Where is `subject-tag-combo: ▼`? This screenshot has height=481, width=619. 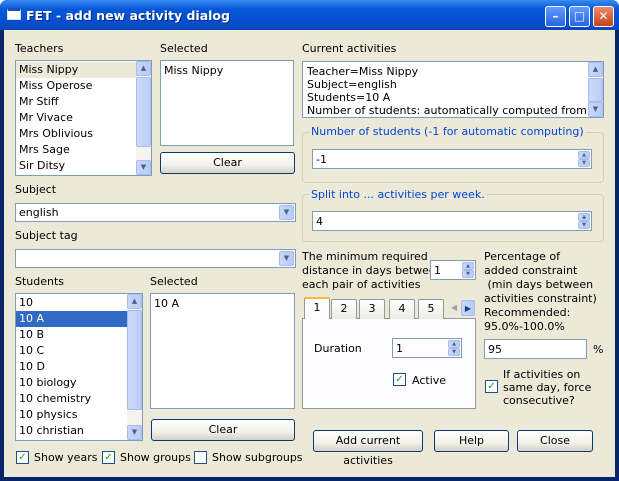 subject-tag-combo: ▼ is located at coordinates (155, 258).